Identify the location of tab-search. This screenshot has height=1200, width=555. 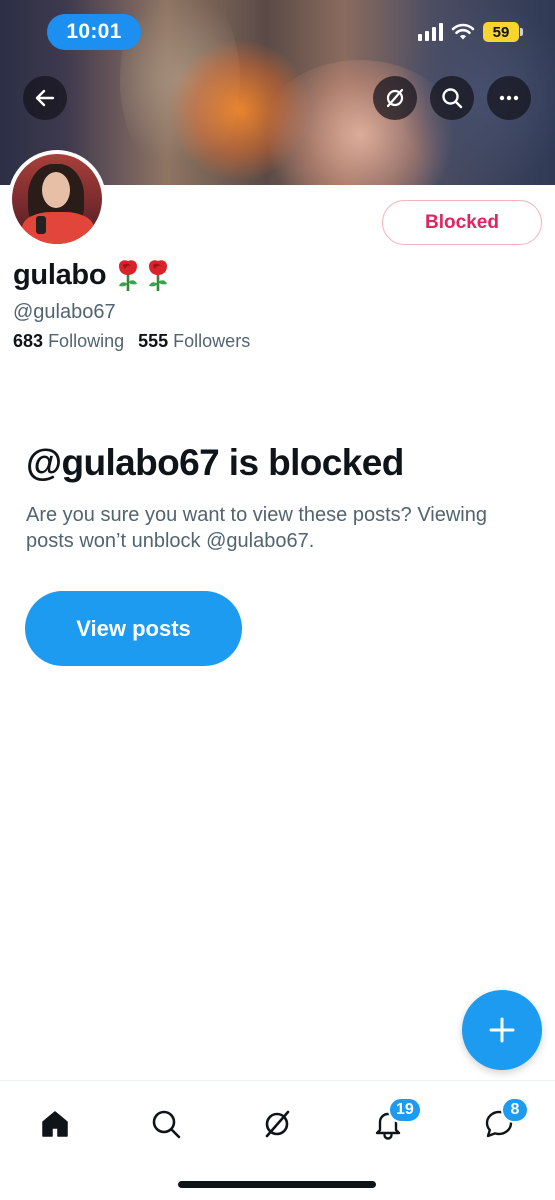
(166, 1124).